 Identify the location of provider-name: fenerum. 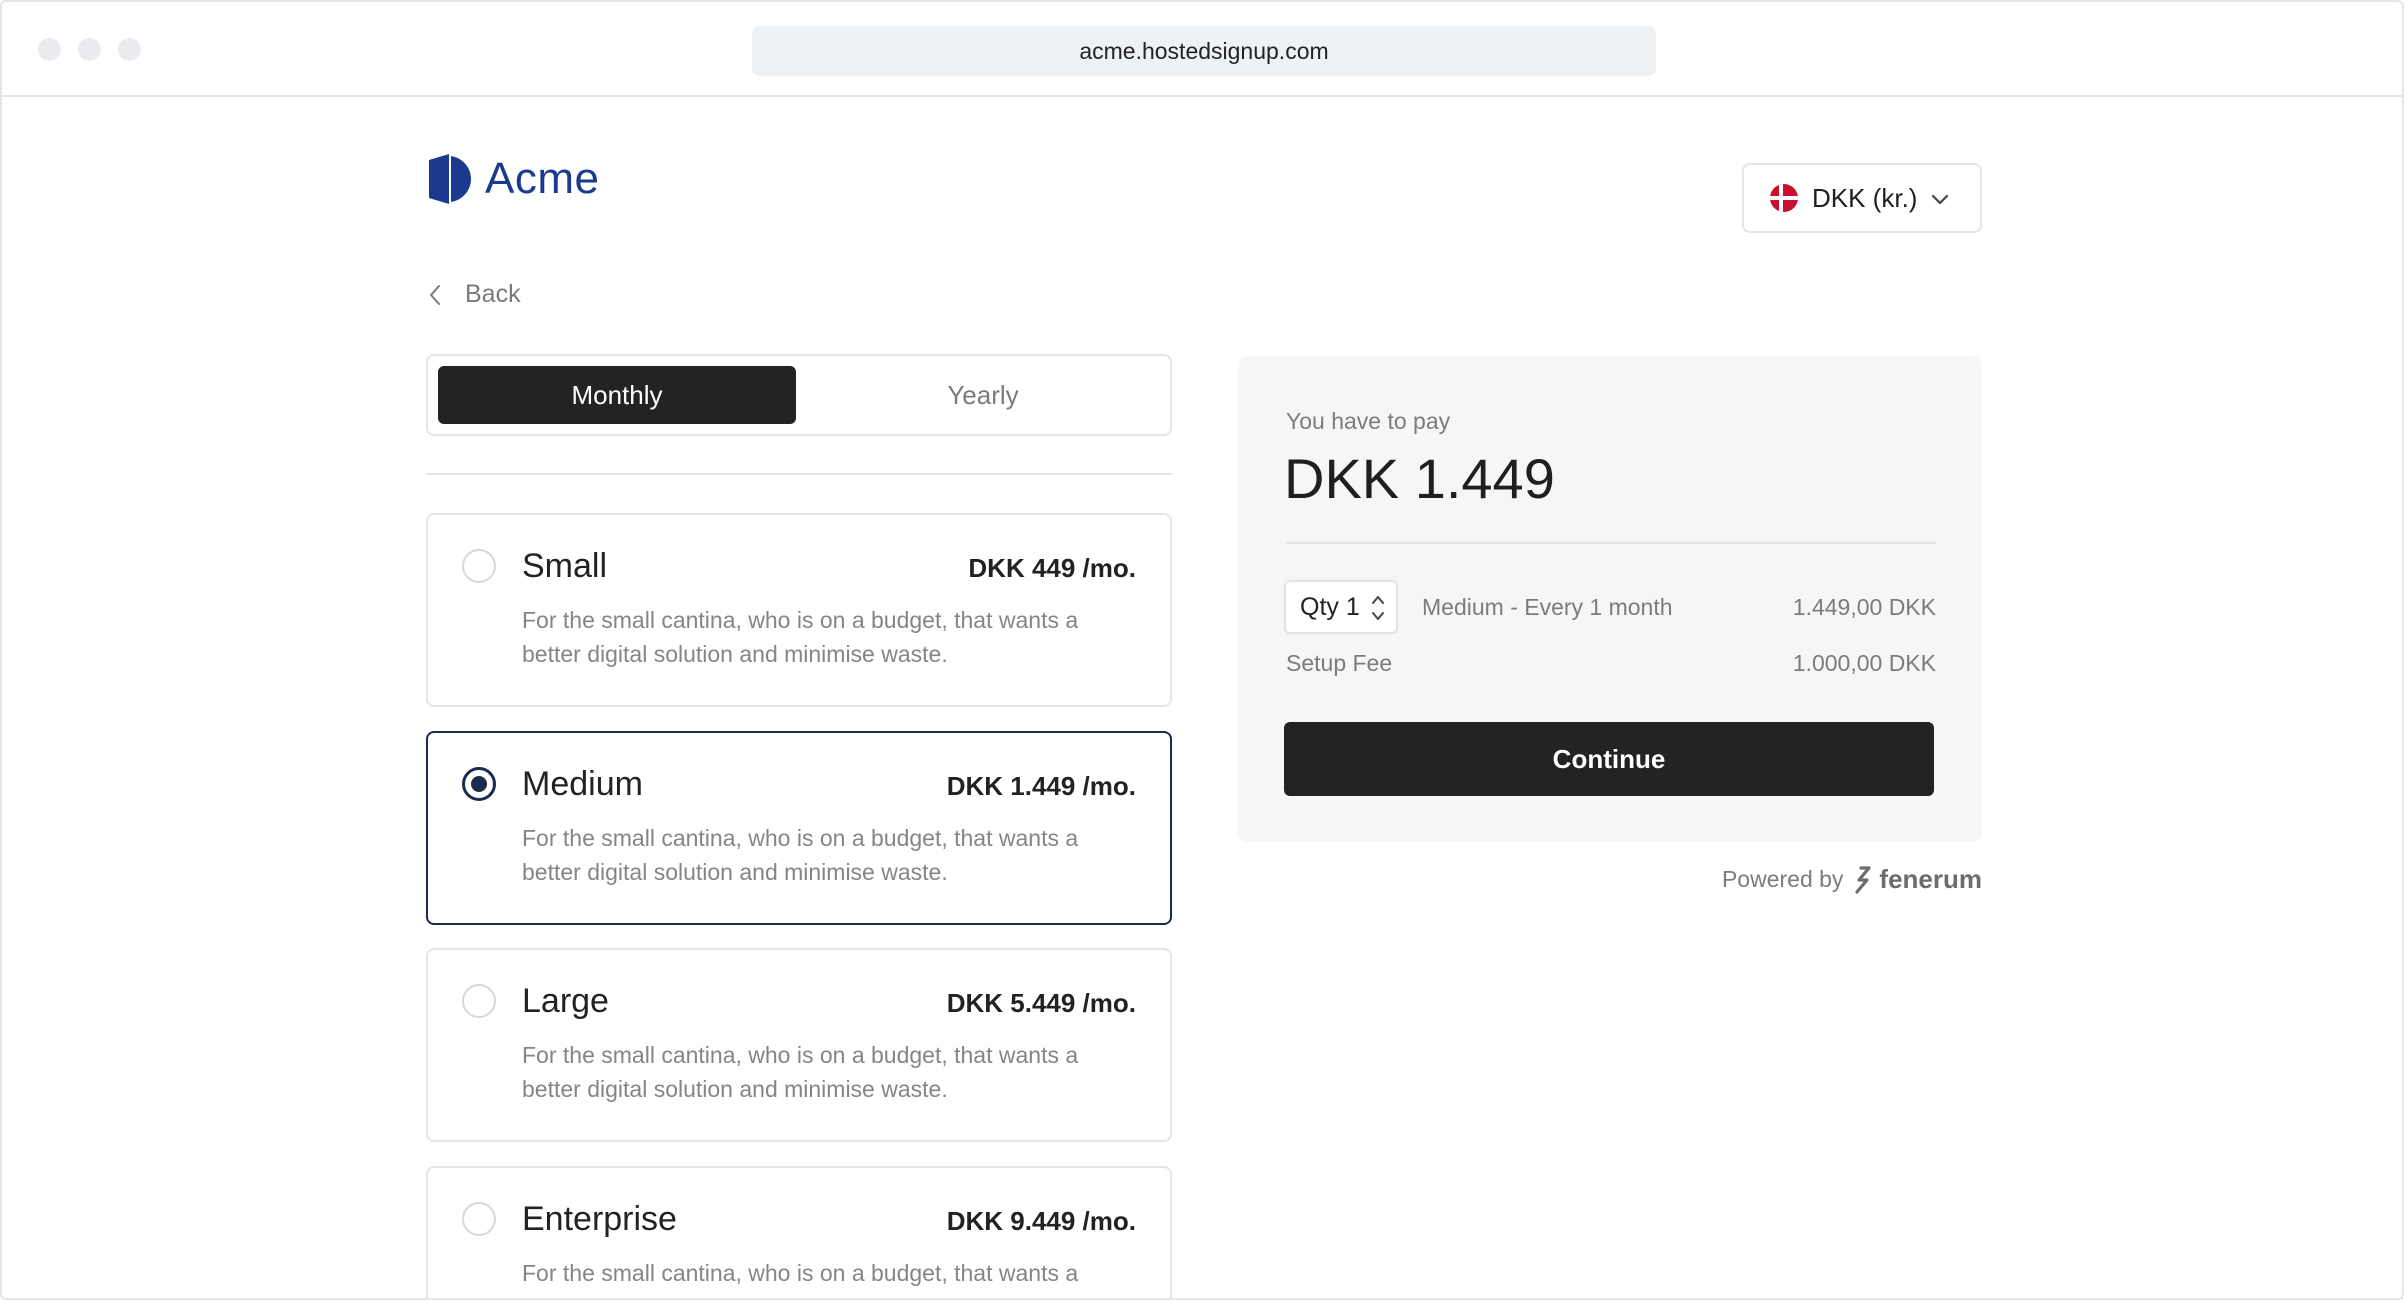
(1930, 879).